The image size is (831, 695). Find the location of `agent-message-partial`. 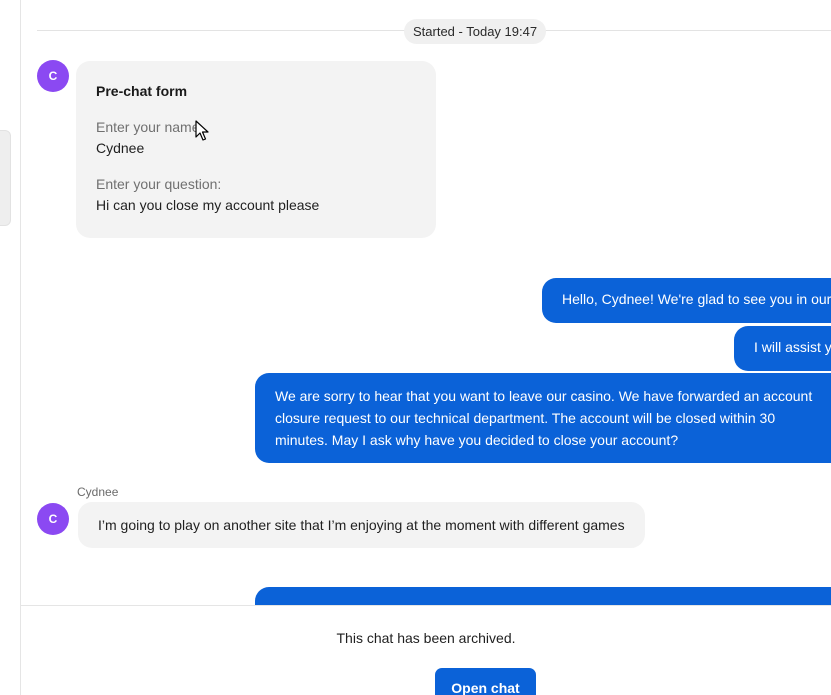

agent-message-partial is located at coordinates (543, 596).